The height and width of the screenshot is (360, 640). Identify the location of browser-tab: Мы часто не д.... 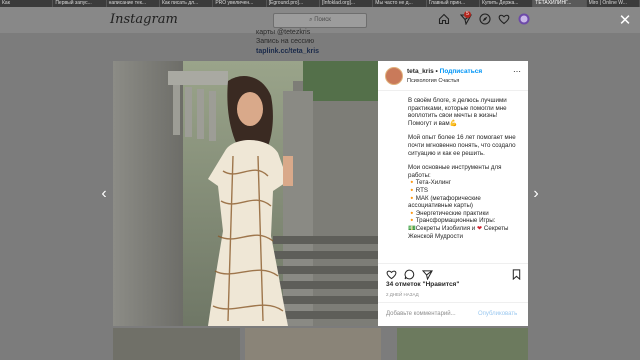
(400, 3).